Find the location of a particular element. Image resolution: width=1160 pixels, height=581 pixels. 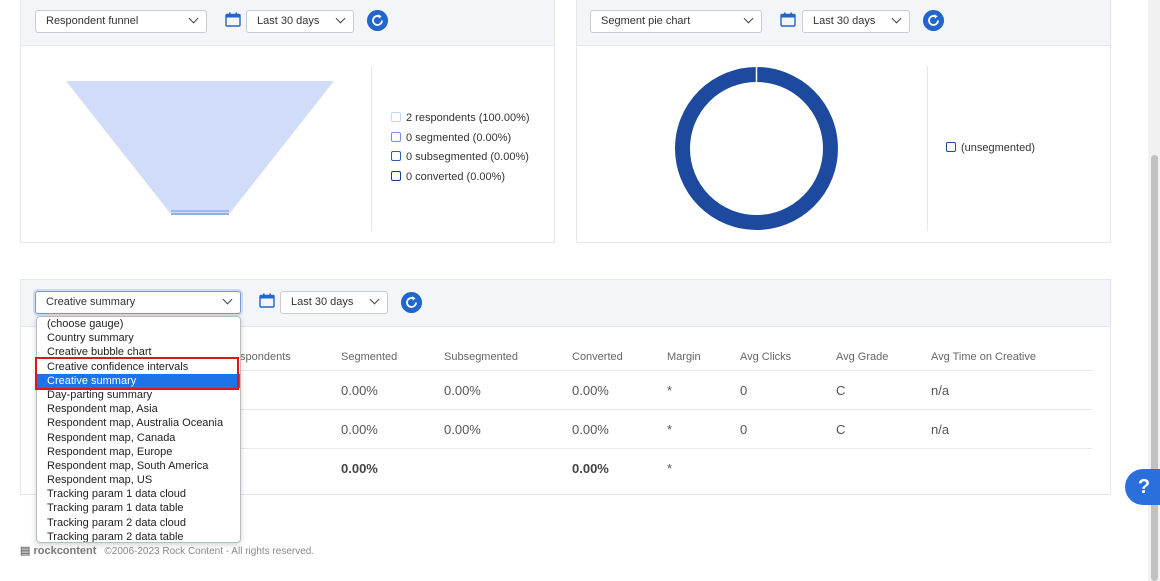

funnel-gauge-select: Respondent funnel is located at coordinates (121, 21).